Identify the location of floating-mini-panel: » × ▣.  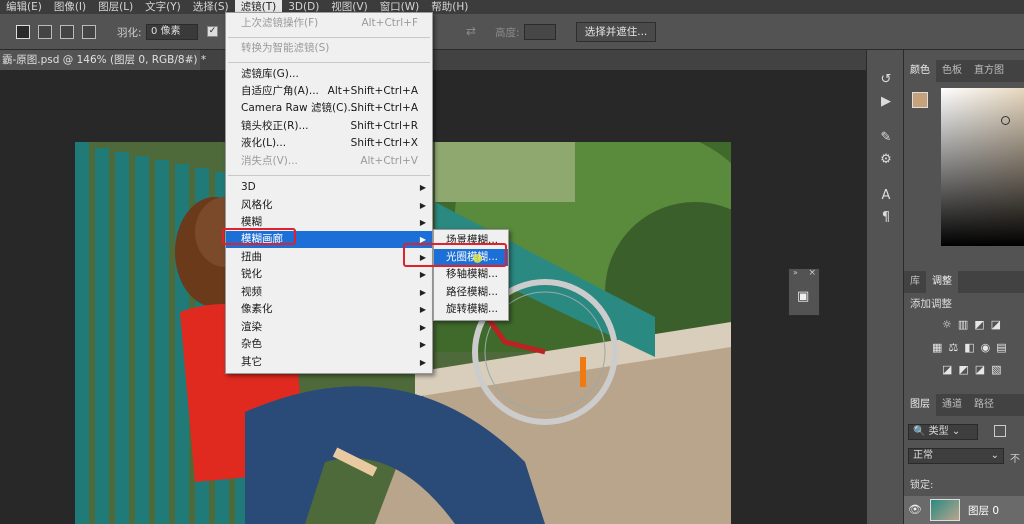
(804, 292).